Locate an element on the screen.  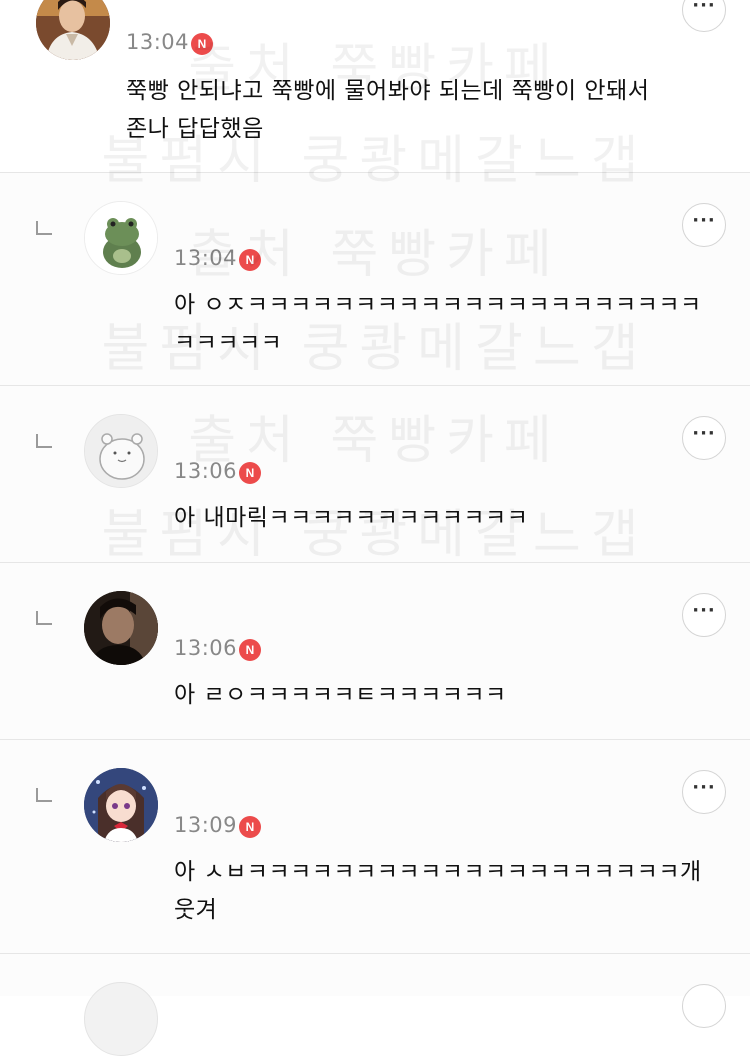
comment-text: 아 ㄹㅇㅋㅋㅋㅋㅋㅌㅋㅋㅋㅋㅋㅋ is located at coordinates (340, 695).